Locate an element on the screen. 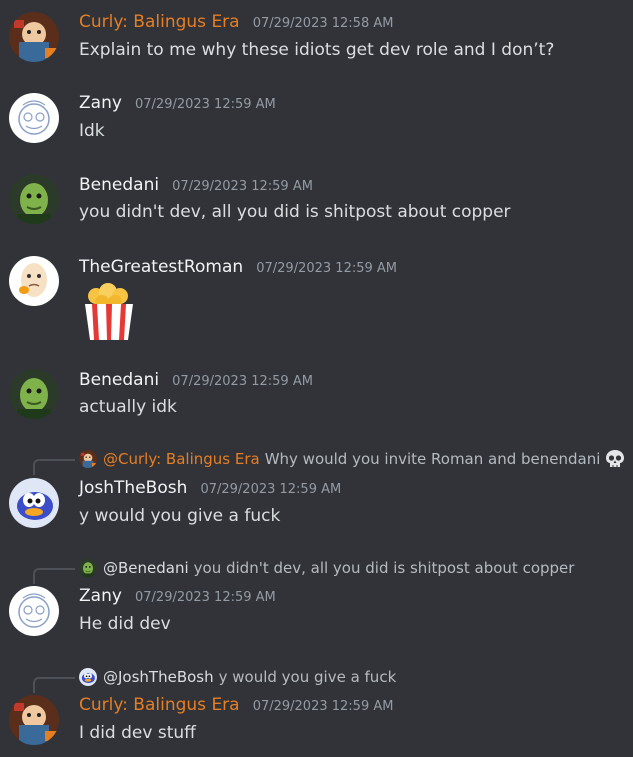 This screenshot has width=633, height=757. message-content: y would you give a fuck is located at coordinates (180, 516).